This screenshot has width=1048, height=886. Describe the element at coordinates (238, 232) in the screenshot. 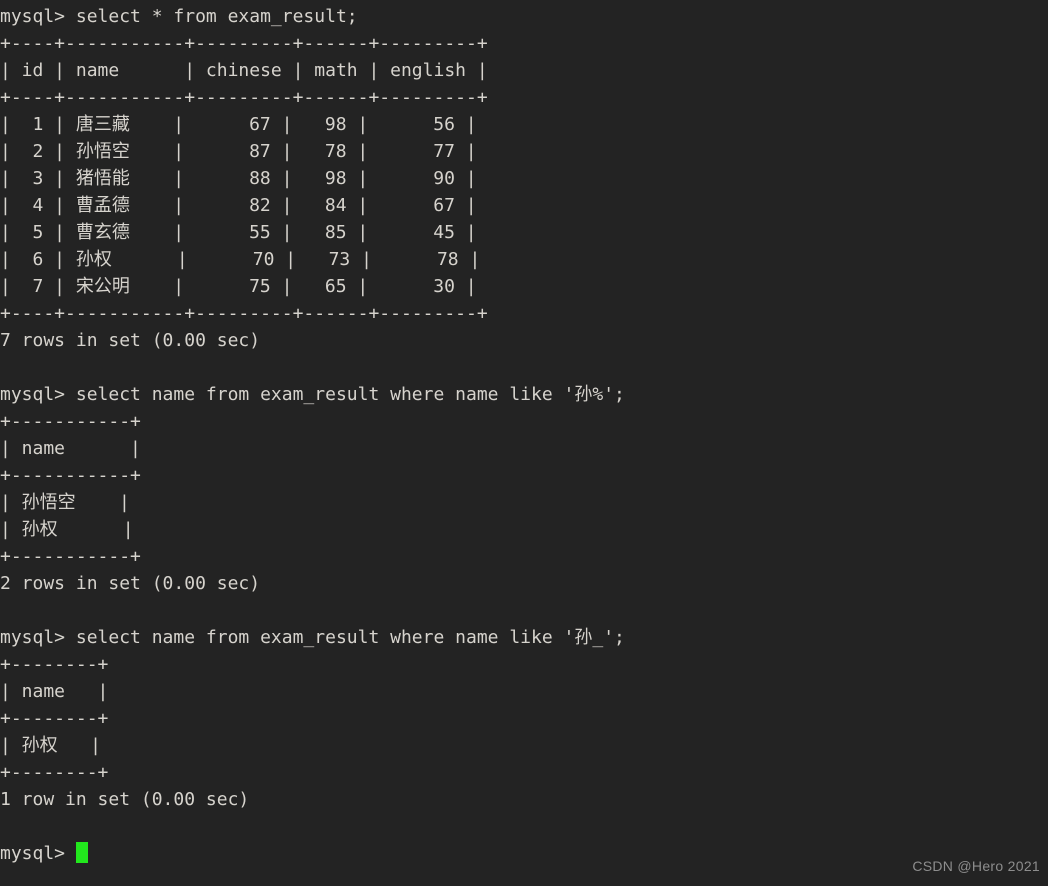

I see `table-row: | 5 | 曹玄德 | 55 | 85 | 45 |` at that location.